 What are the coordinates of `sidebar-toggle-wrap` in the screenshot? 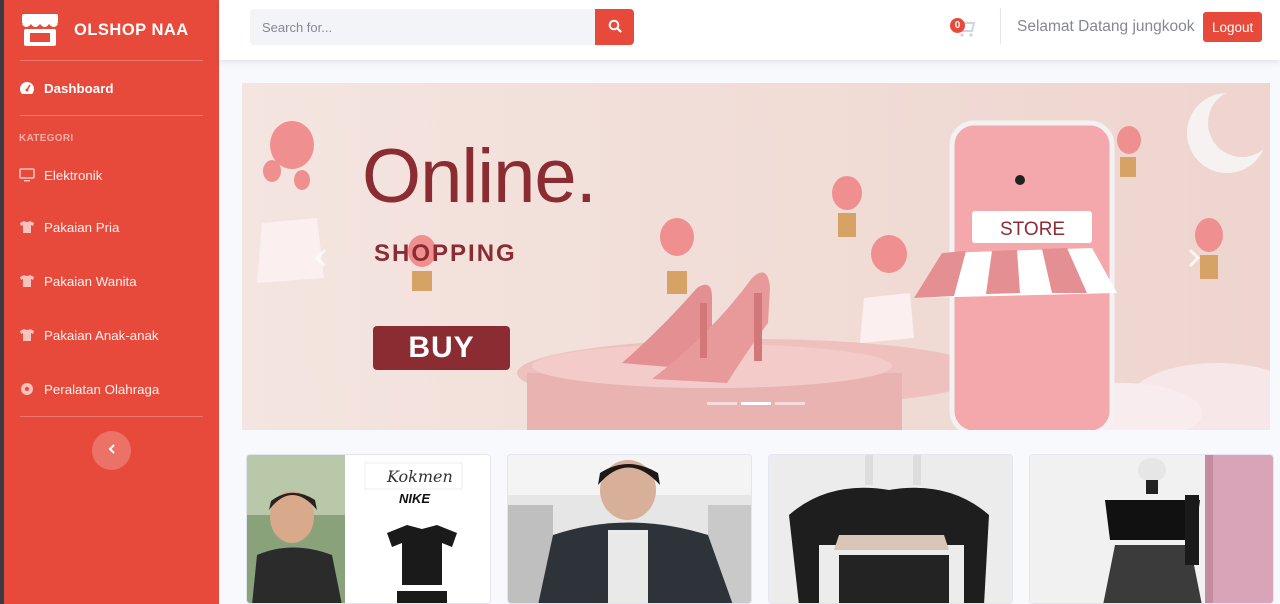 It's located at (111, 443).